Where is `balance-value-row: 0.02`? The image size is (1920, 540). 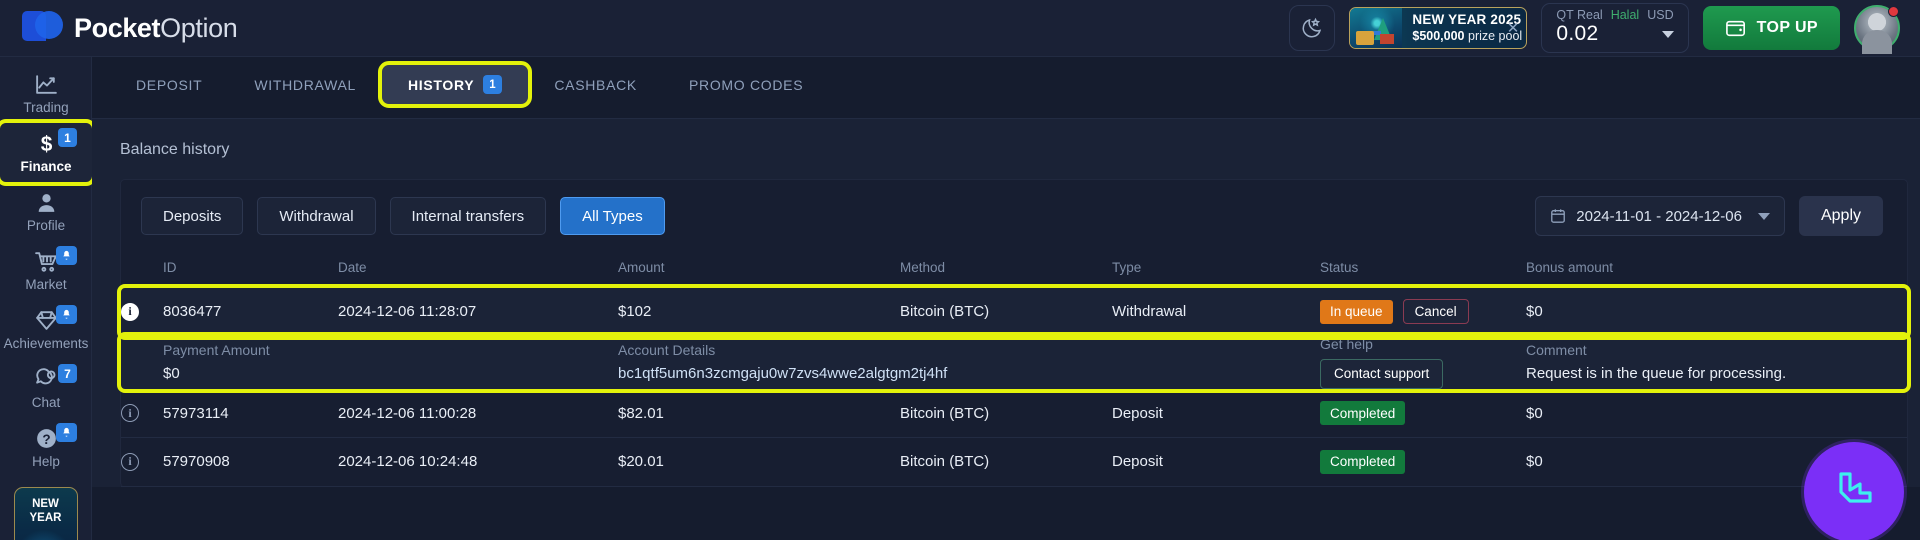
balance-value-row: 0.02 is located at coordinates (1615, 34).